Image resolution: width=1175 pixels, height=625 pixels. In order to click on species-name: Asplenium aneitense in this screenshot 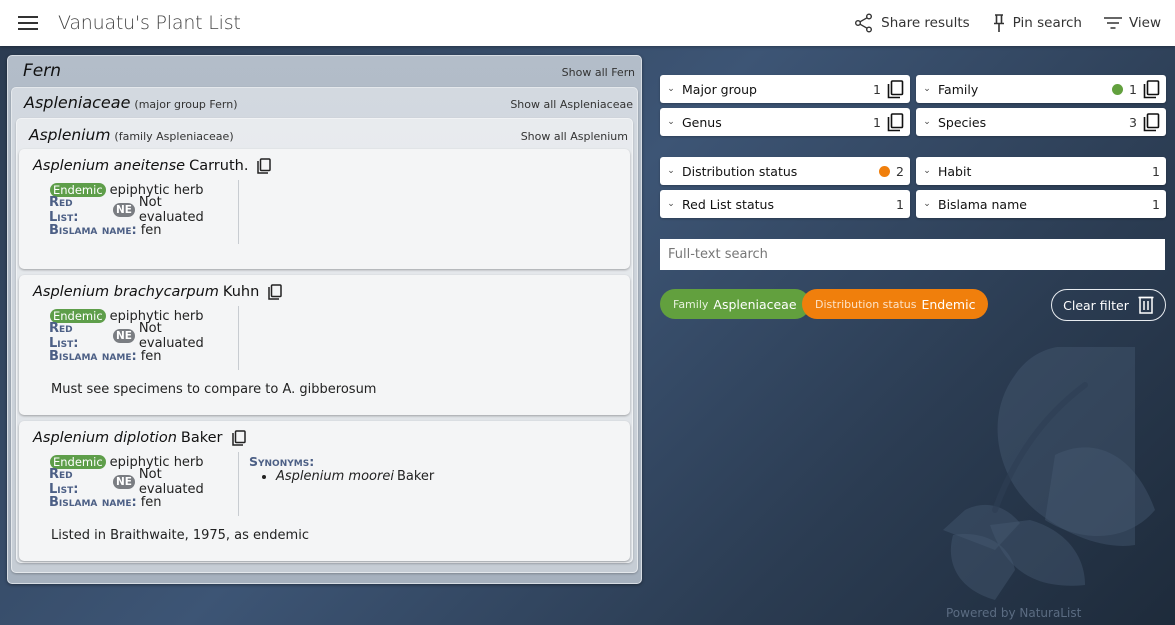, I will do `click(109, 166)`.